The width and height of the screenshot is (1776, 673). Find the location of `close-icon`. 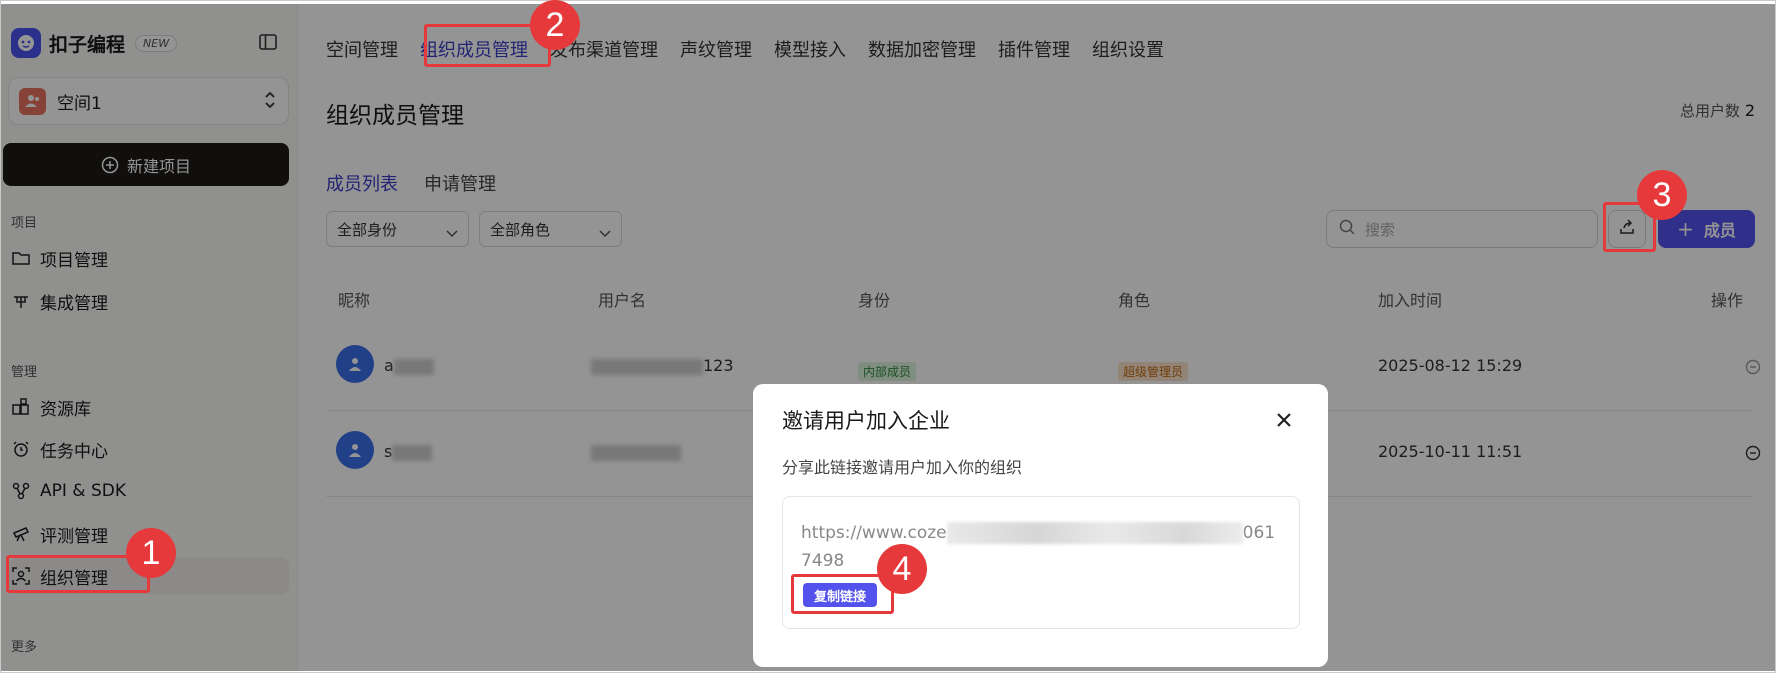

close-icon is located at coordinates (1284, 420).